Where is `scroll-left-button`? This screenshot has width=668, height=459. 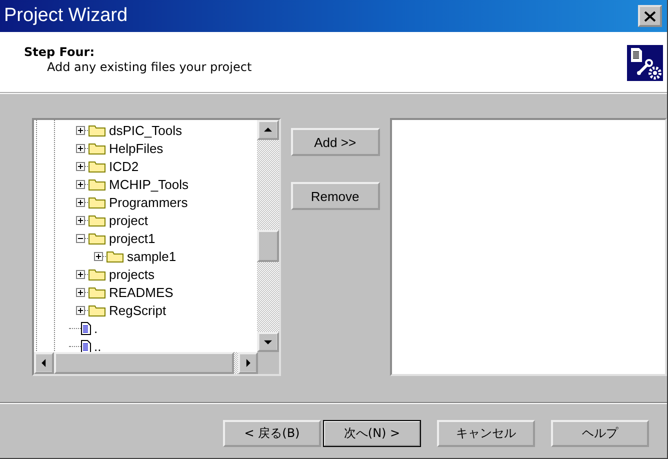 scroll-left-button is located at coordinates (44, 363).